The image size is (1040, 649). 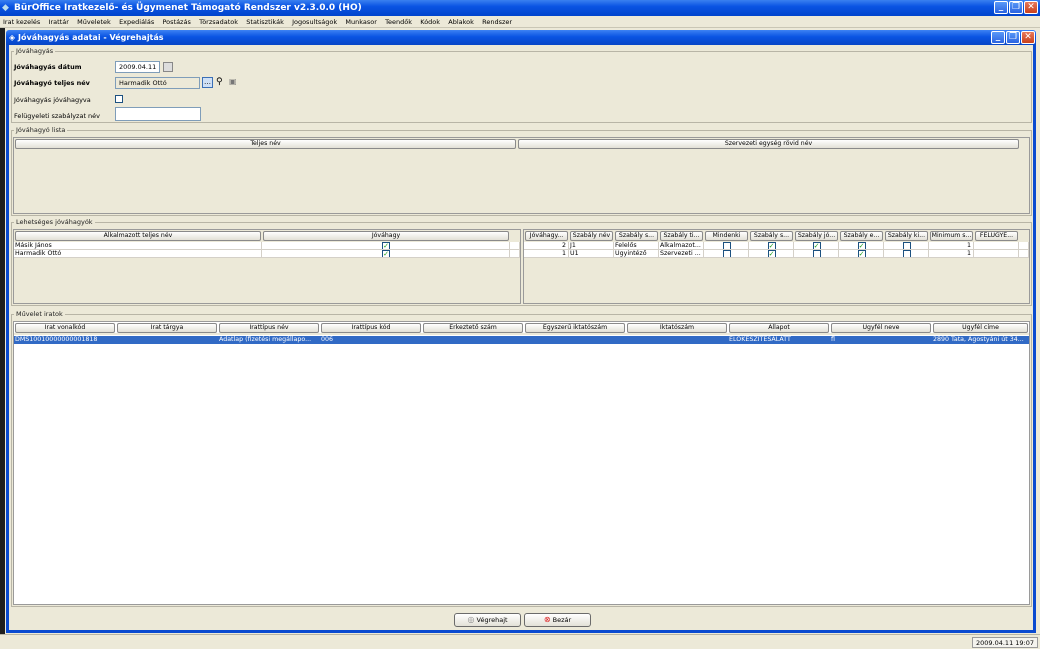 I want to click on table-row: 2 J1 Felelős Alkalmazot... ✓ ✓ ✓ 1, so click(x=776, y=246).